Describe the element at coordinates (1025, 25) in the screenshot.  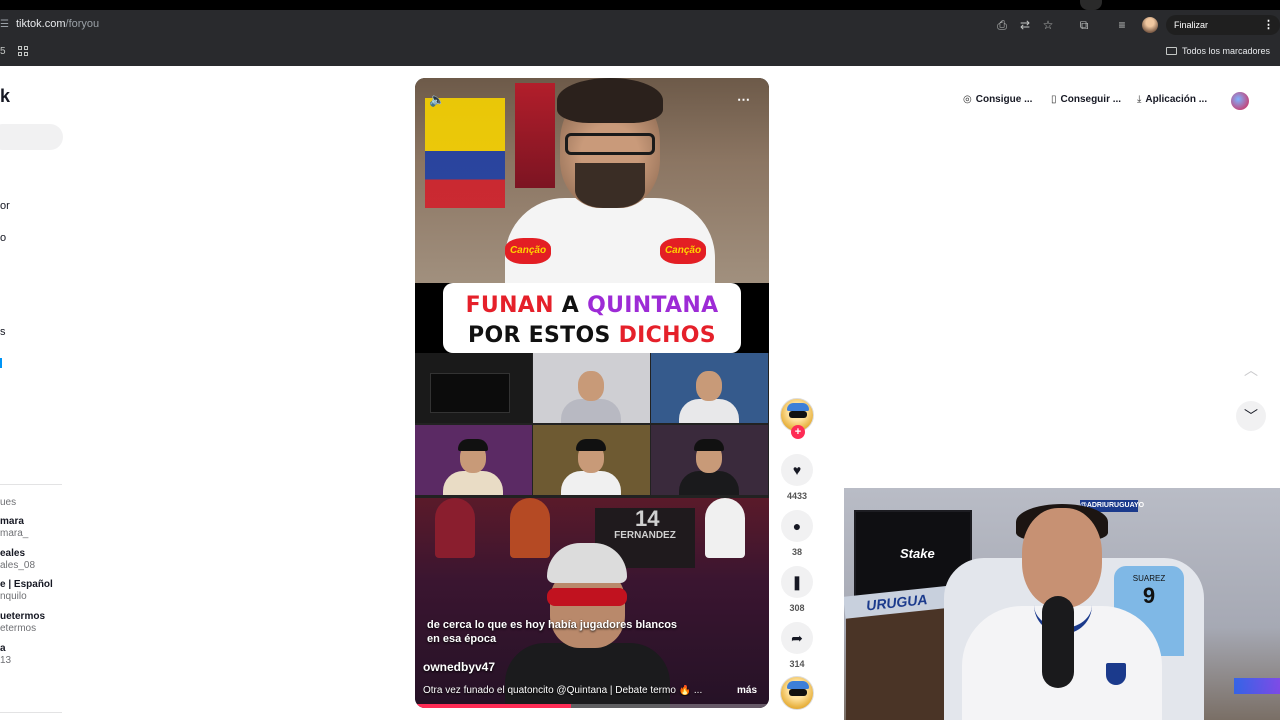
I see `translate-icon: ⇄` at that location.